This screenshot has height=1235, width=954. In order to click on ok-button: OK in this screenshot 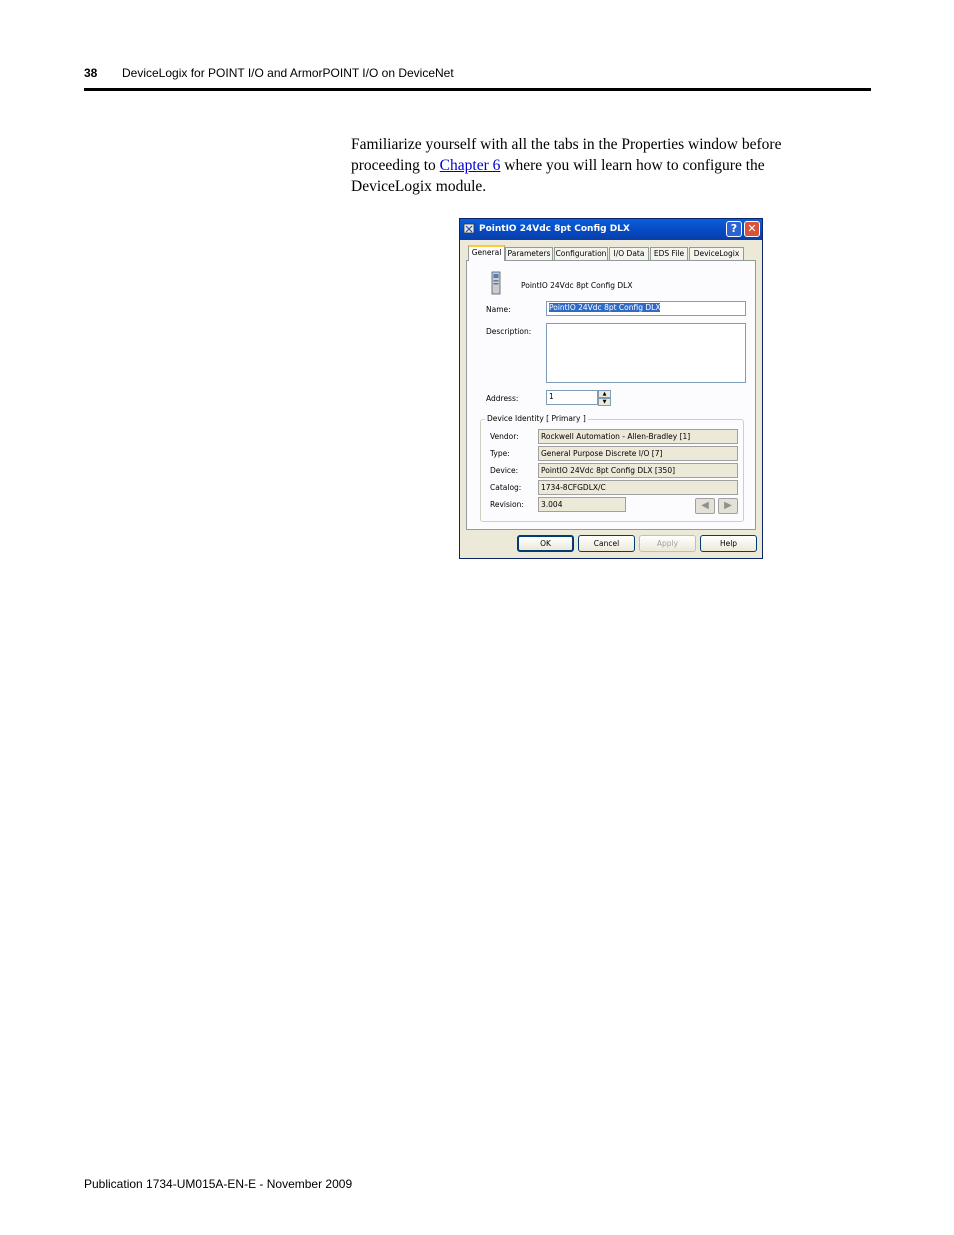, I will do `click(545, 543)`.